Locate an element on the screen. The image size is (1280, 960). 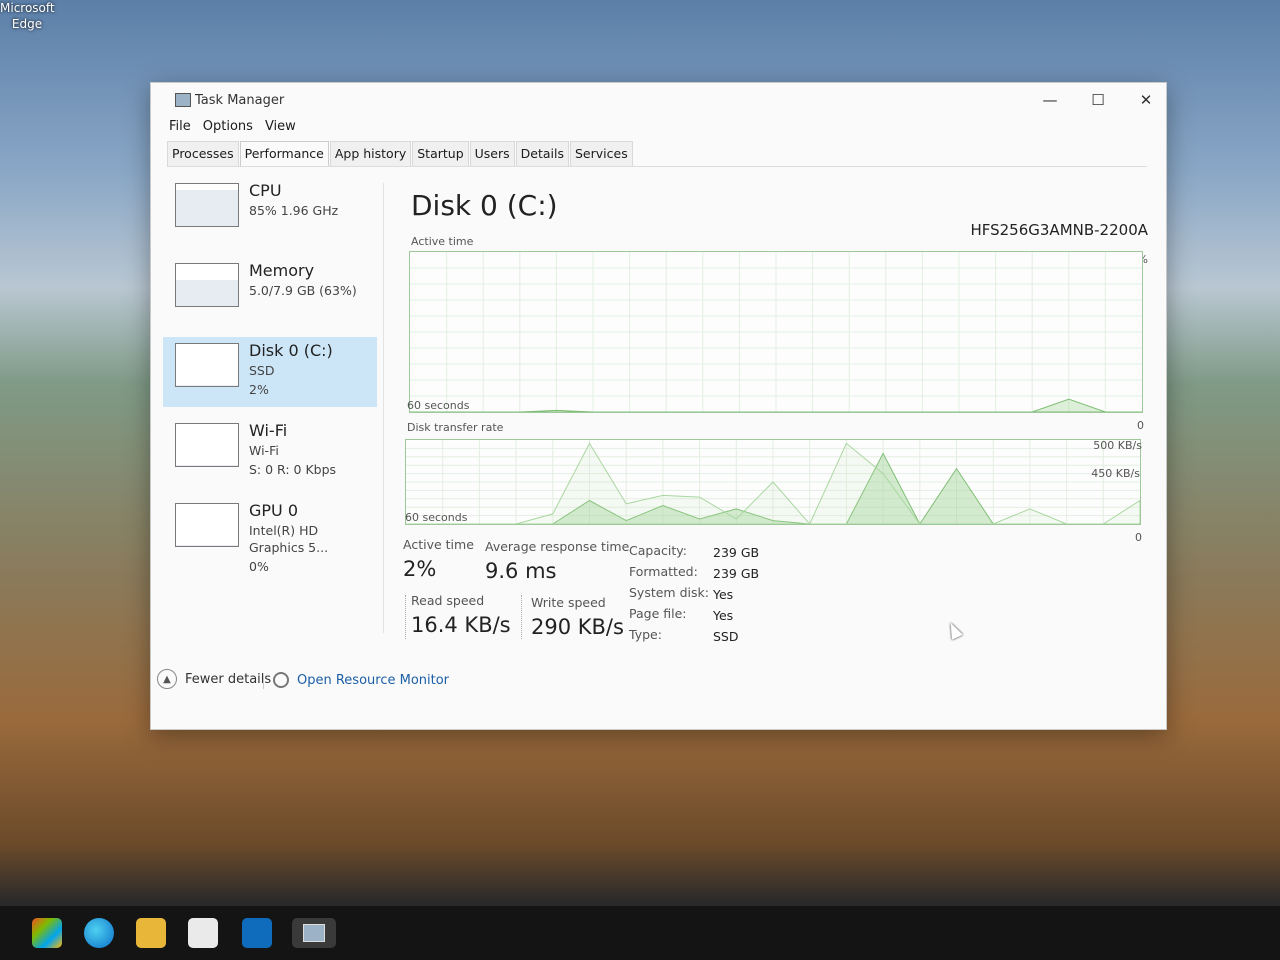
memory-thumbnail-graph is located at coordinates (207, 285).